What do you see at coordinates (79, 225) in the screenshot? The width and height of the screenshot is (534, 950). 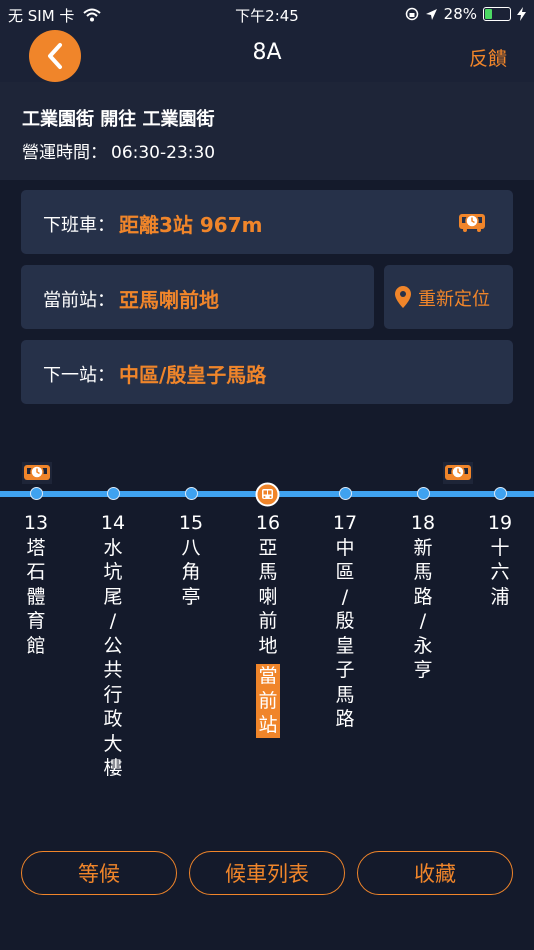 I see `next-bus-label: 下班車：` at bounding box center [79, 225].